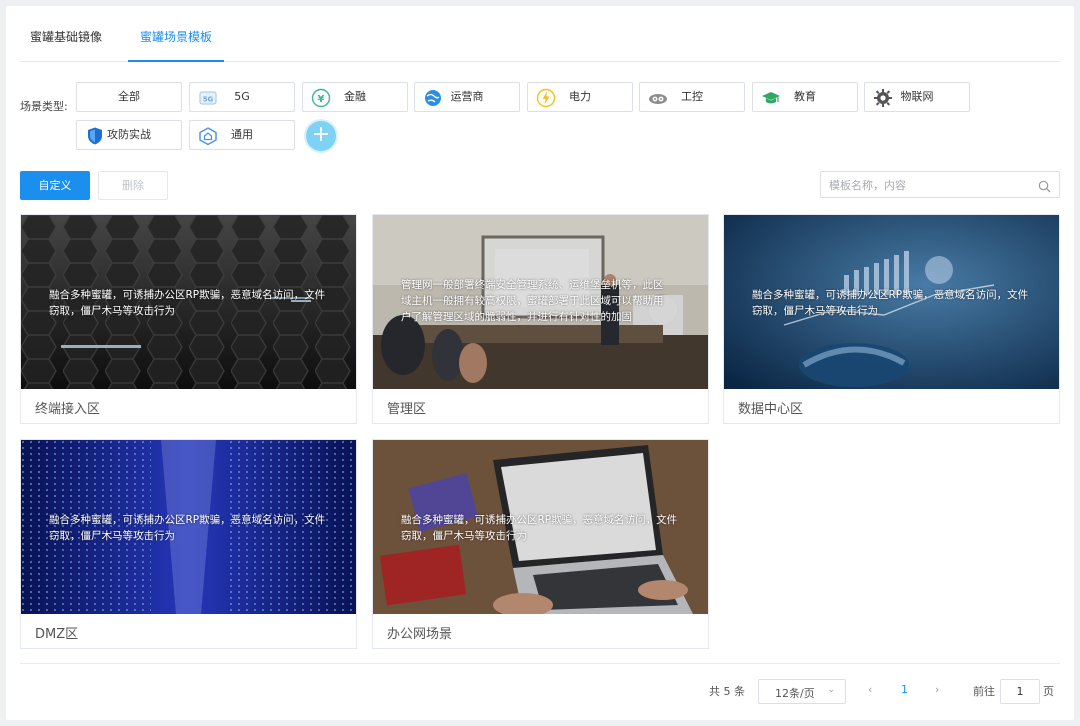  I want to click on page-suffix: 页, so click(1048, 691).